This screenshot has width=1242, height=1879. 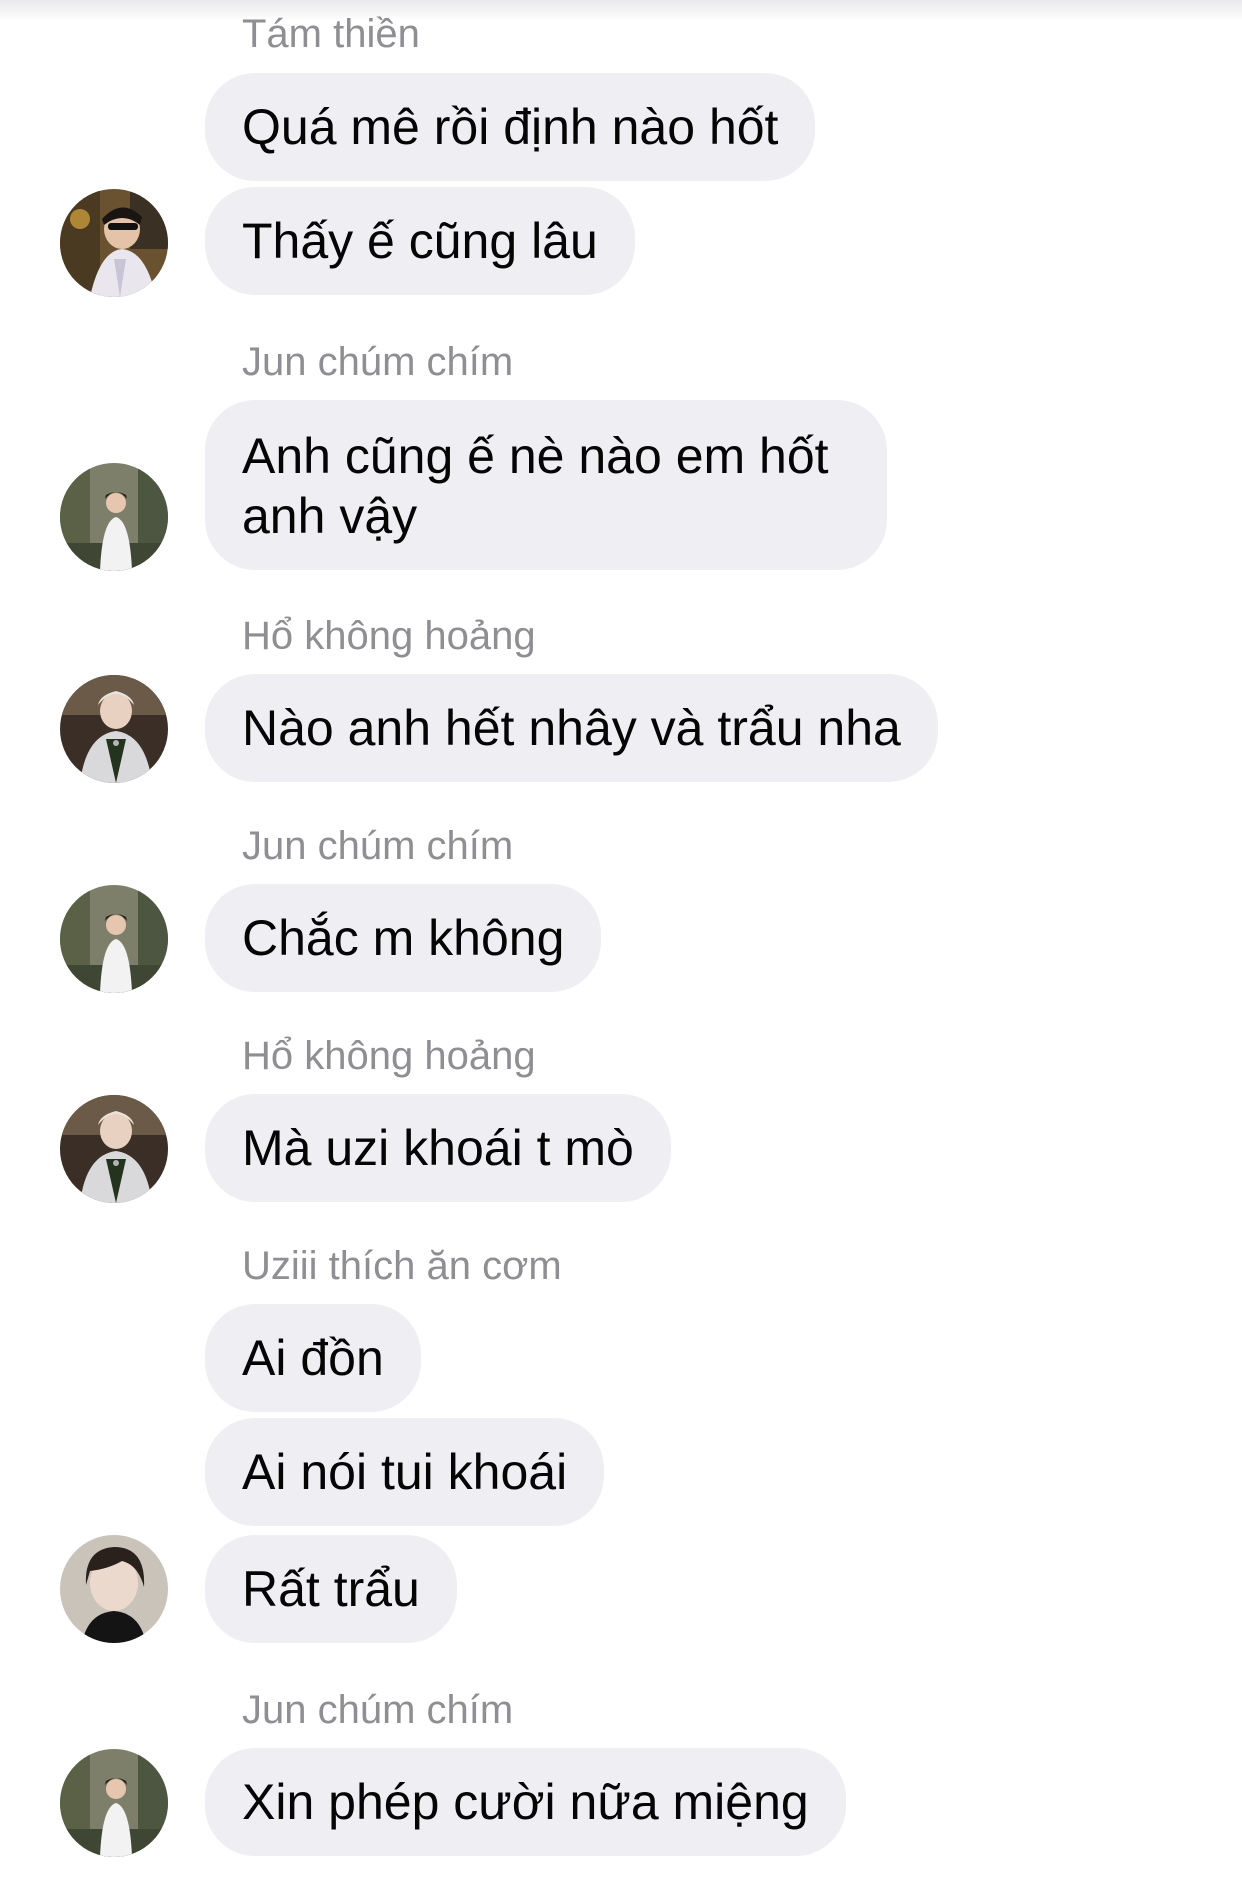 What do you see at coordinates (402, 1266) in the screenshot?
I see `sender-name: Uziii thích ăn cơm` at bounding box center [402, 1266].